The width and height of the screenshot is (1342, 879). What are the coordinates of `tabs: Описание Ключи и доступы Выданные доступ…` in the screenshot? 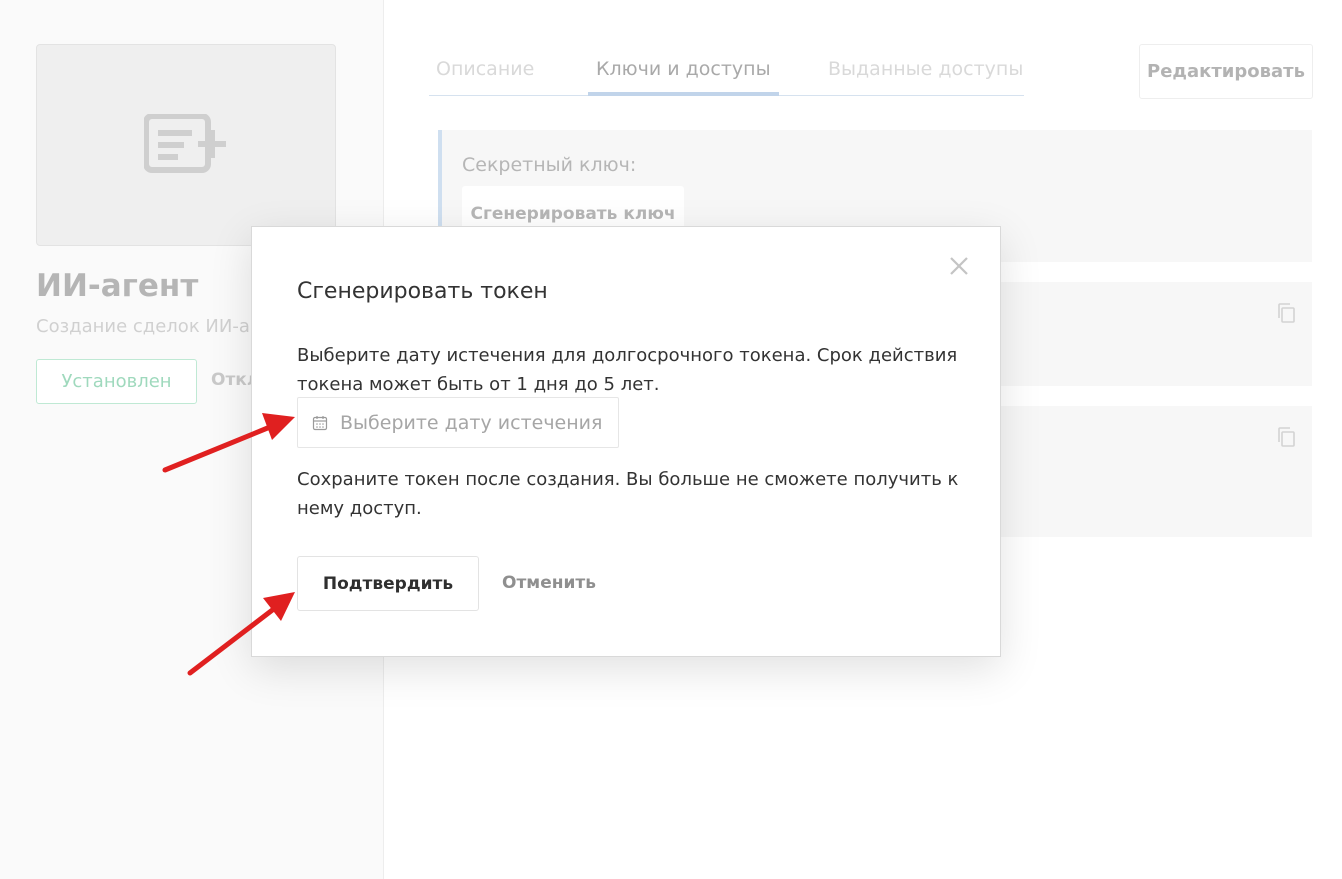 It's located at (726, 75).